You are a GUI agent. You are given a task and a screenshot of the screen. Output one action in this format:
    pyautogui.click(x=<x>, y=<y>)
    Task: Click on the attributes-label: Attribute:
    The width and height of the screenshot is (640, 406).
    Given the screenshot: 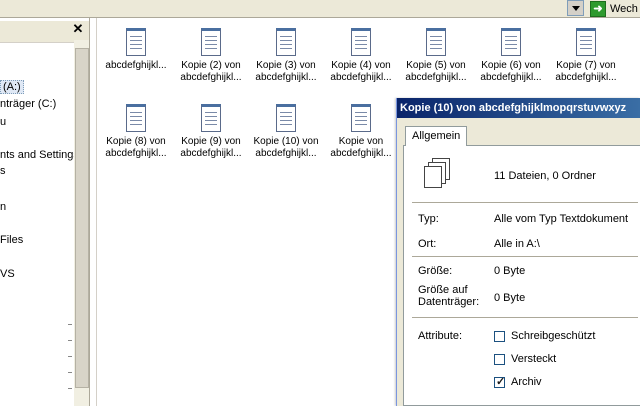 What is the action you would take?
    pyautogui.click(x=440, y=336)
    